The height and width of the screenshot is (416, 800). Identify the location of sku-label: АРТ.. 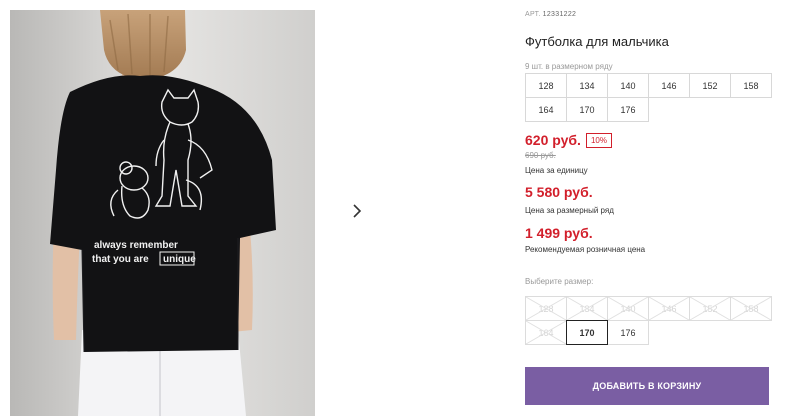
(533, 14).